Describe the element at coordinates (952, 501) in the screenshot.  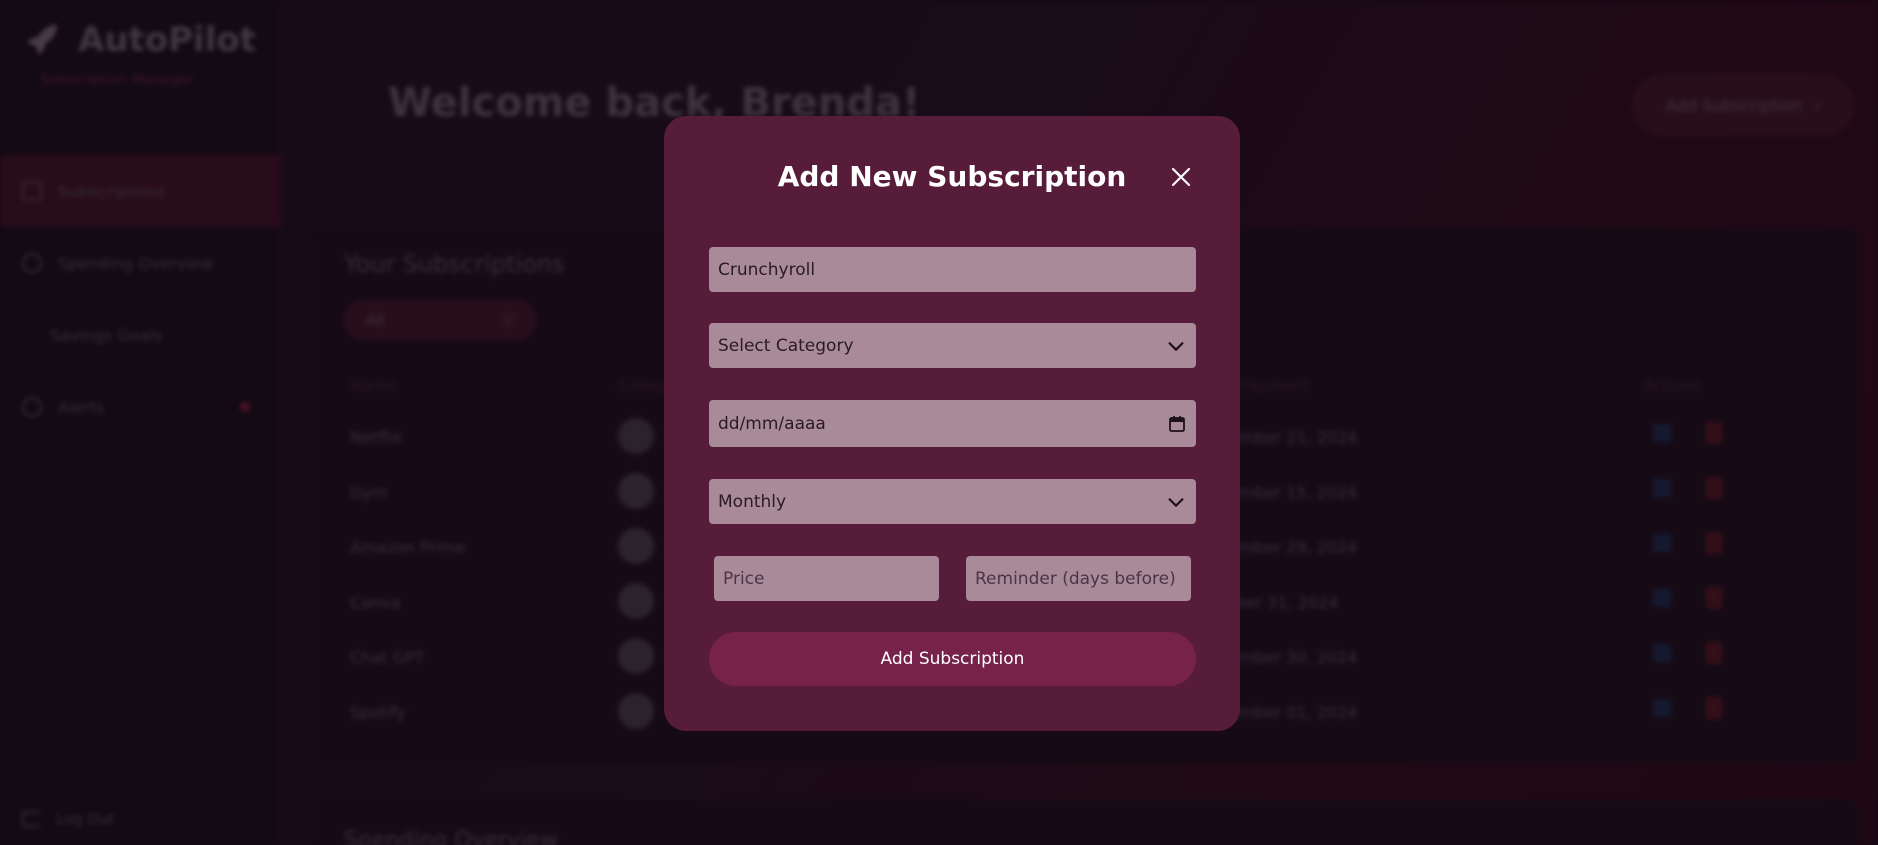
I see `billing-cycle-select: Monthly` at that location.